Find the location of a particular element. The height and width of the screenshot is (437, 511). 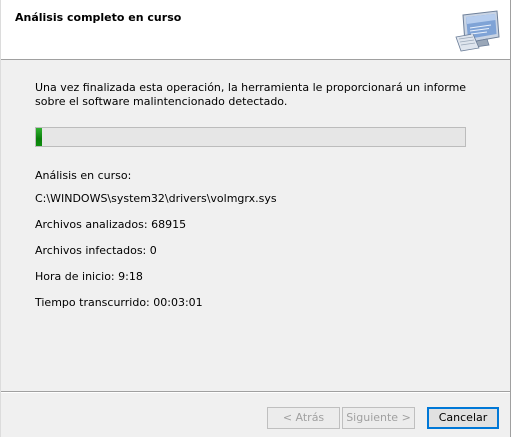

wizard-header: Análisis completo en curso is located at coordinates (255, 30).